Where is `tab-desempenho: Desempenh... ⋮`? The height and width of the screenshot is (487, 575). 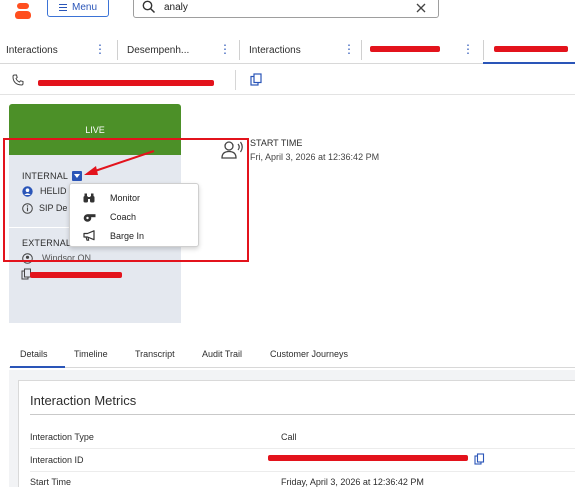
tab-desempenho: Desempenh... ⋮ is located at coordinates (183, 50).